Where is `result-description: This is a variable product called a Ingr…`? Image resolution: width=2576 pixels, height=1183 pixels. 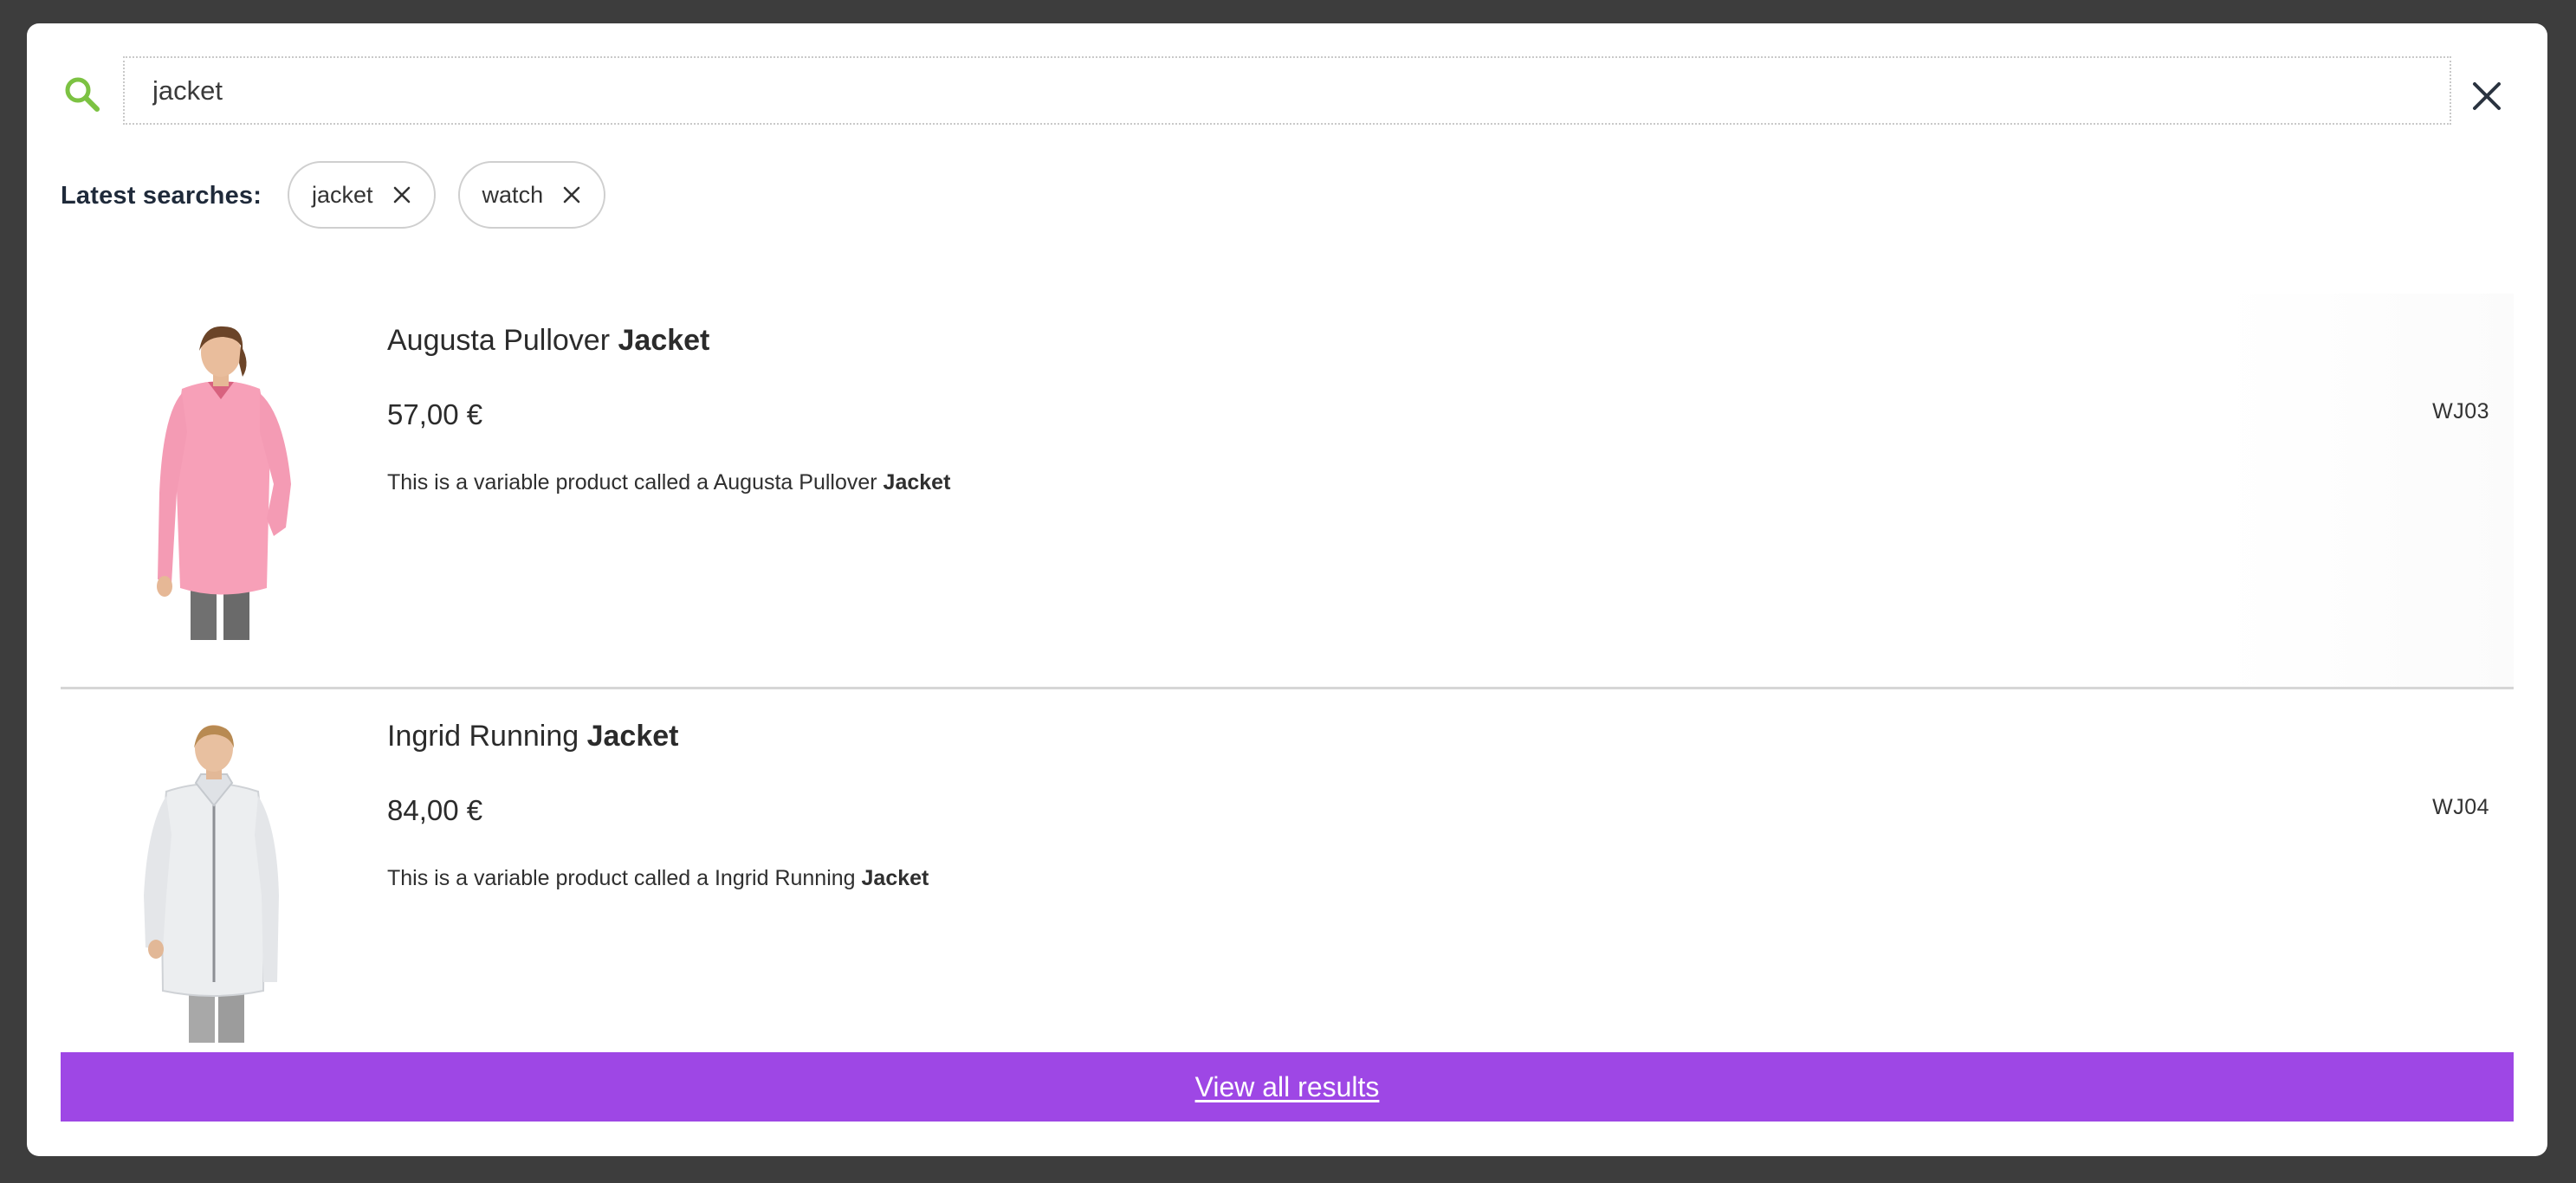
result-description: This is a variable product called a Ingr… is located at coordinates (658, 878).